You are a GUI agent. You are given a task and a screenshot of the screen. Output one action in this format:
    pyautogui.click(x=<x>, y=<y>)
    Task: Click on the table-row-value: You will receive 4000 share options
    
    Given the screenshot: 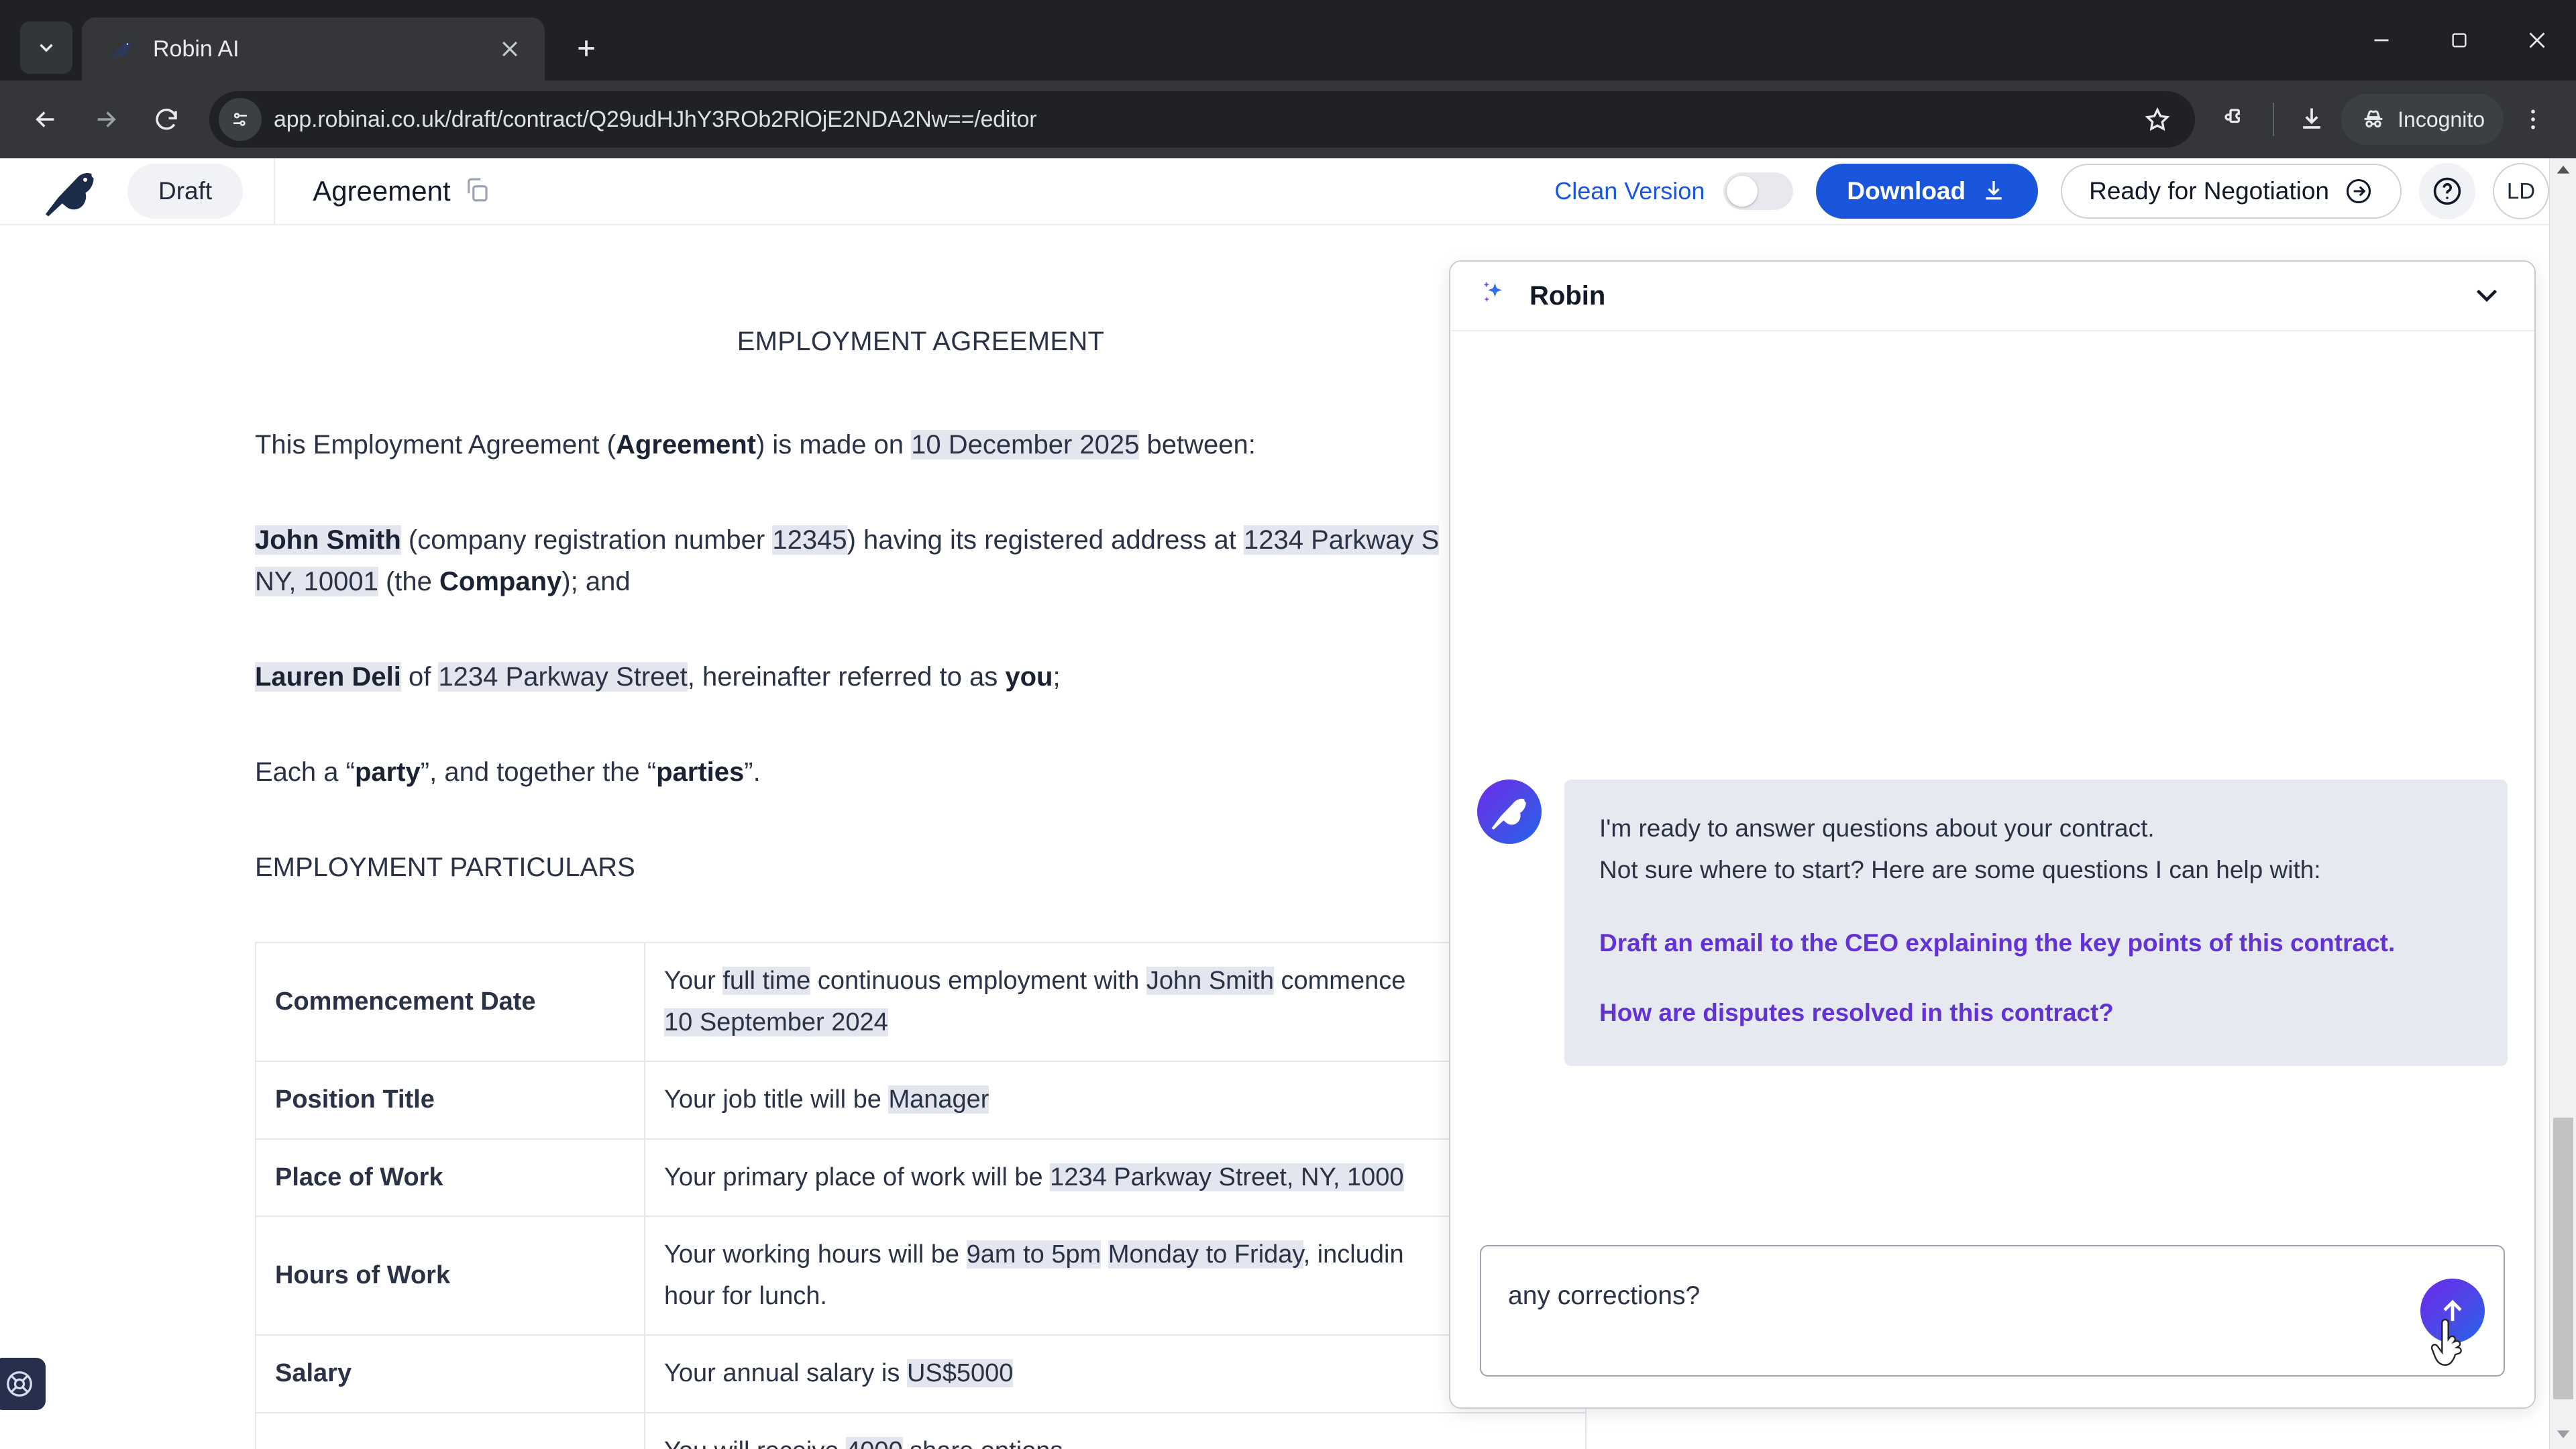 What is the action you would take?
    pyautogui.click(x=1115, y=1430)
    